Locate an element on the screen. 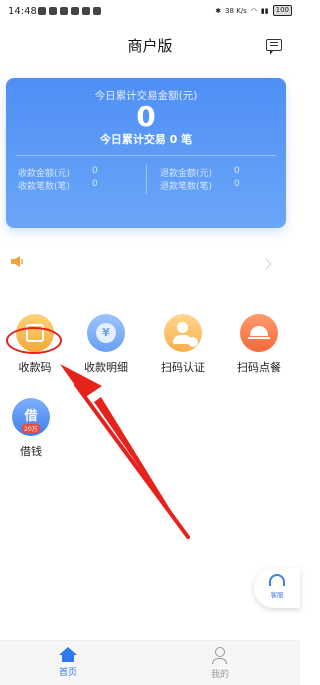 The image size is (320, 685). customer-service-button: 客服 is located at coordinates (277, 588).